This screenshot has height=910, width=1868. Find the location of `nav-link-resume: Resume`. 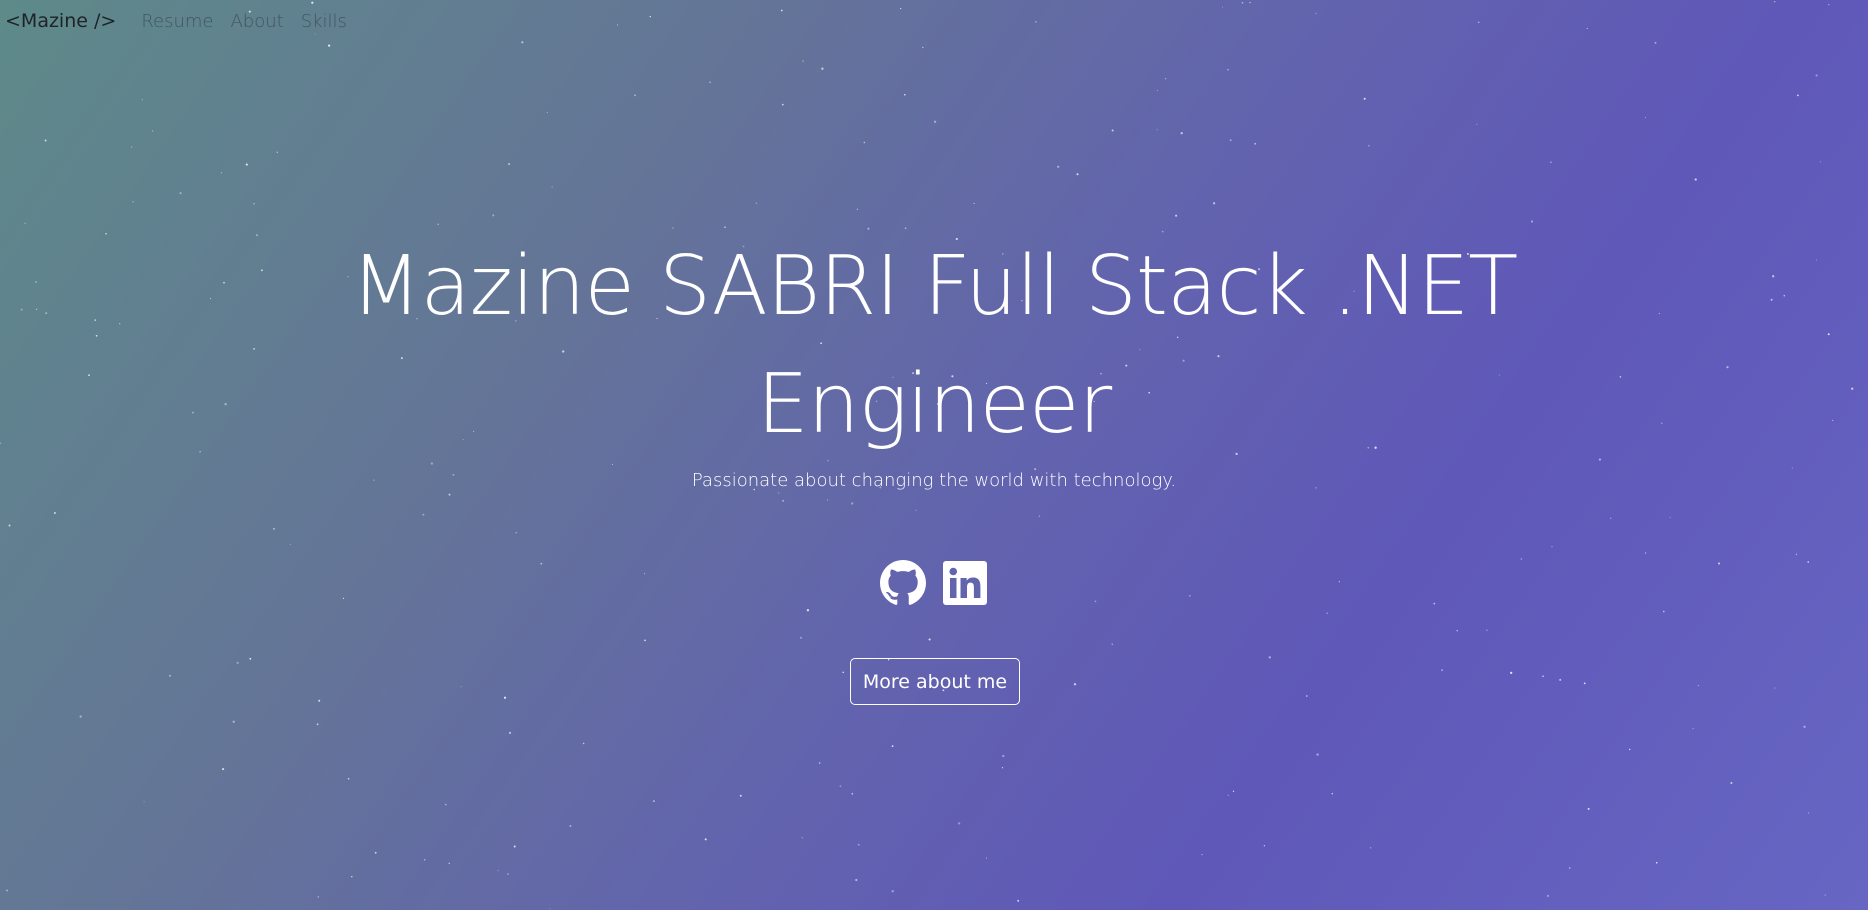

nav-link-resume: Resume is located at coordinates (177, 21).